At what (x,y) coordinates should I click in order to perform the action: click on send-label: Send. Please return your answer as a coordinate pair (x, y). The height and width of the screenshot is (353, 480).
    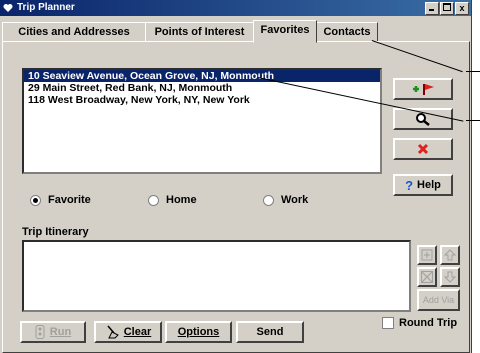
    Looking at the image, I should click on (270, 332).